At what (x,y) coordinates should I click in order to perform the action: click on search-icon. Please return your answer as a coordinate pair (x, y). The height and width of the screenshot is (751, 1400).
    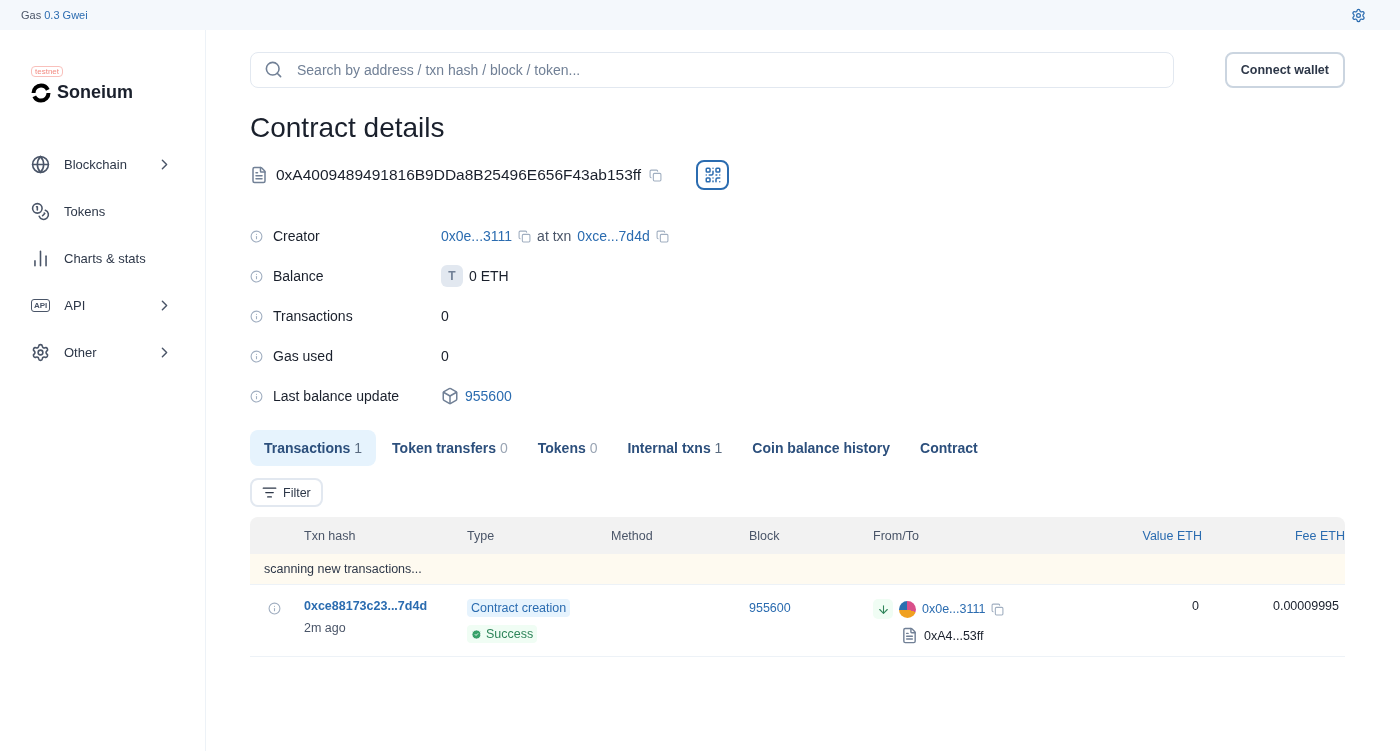
    Looking at the image, I should click on (273, 69).